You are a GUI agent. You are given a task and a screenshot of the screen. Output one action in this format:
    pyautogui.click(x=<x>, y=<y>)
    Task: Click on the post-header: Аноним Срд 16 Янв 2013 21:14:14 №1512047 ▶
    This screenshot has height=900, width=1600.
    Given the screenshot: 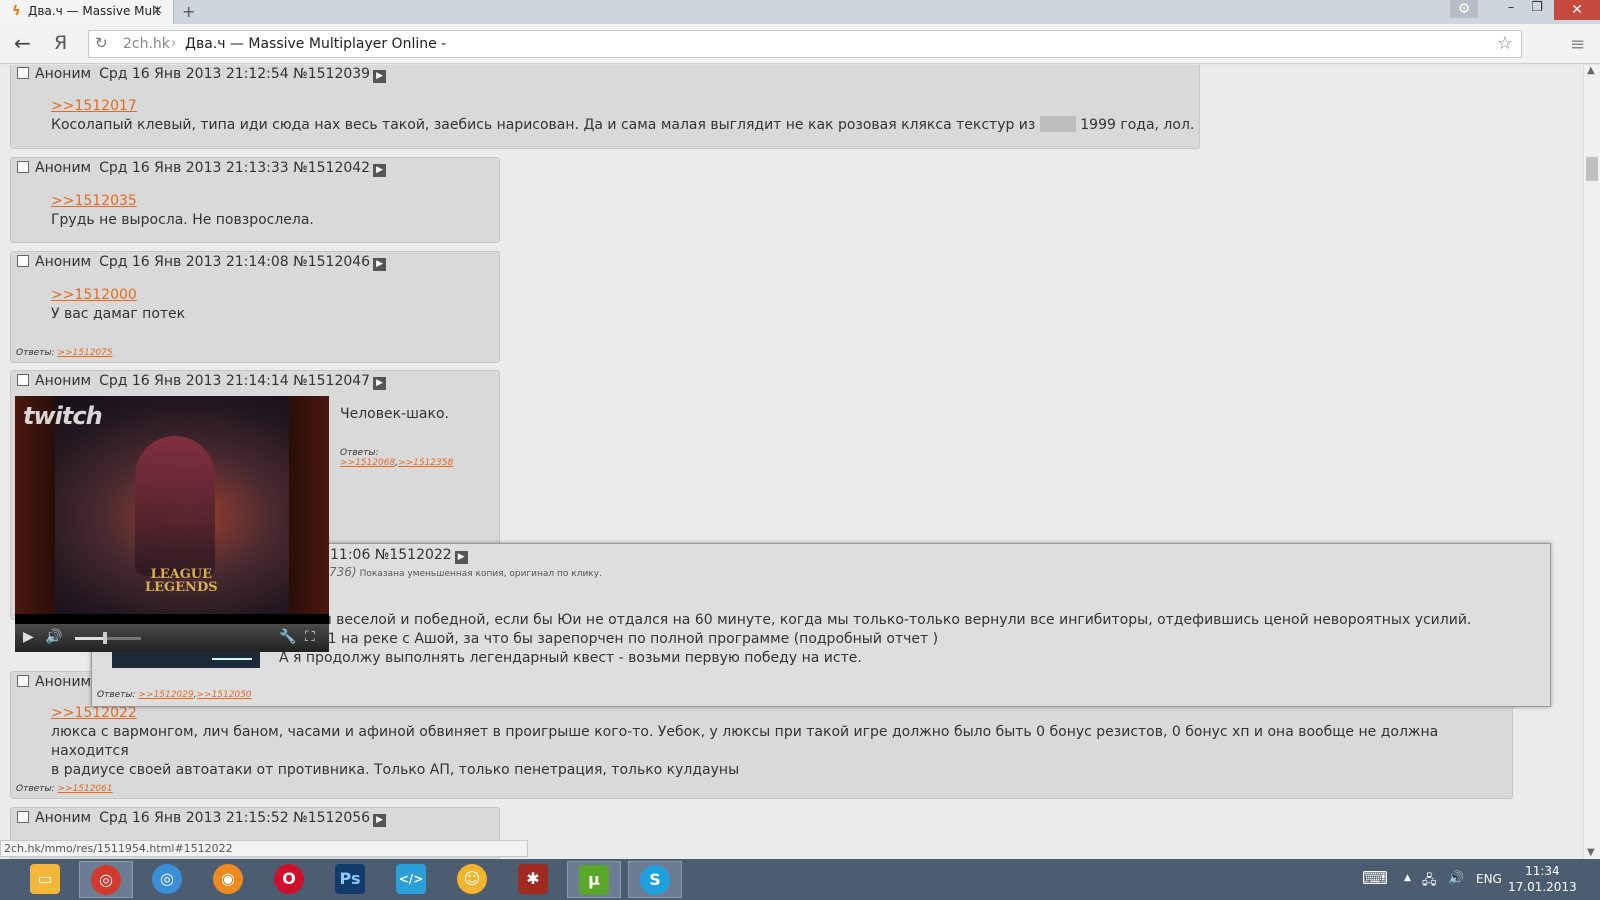 What is the action you would take?
    pyautogui.click(x=202, y=381)
    